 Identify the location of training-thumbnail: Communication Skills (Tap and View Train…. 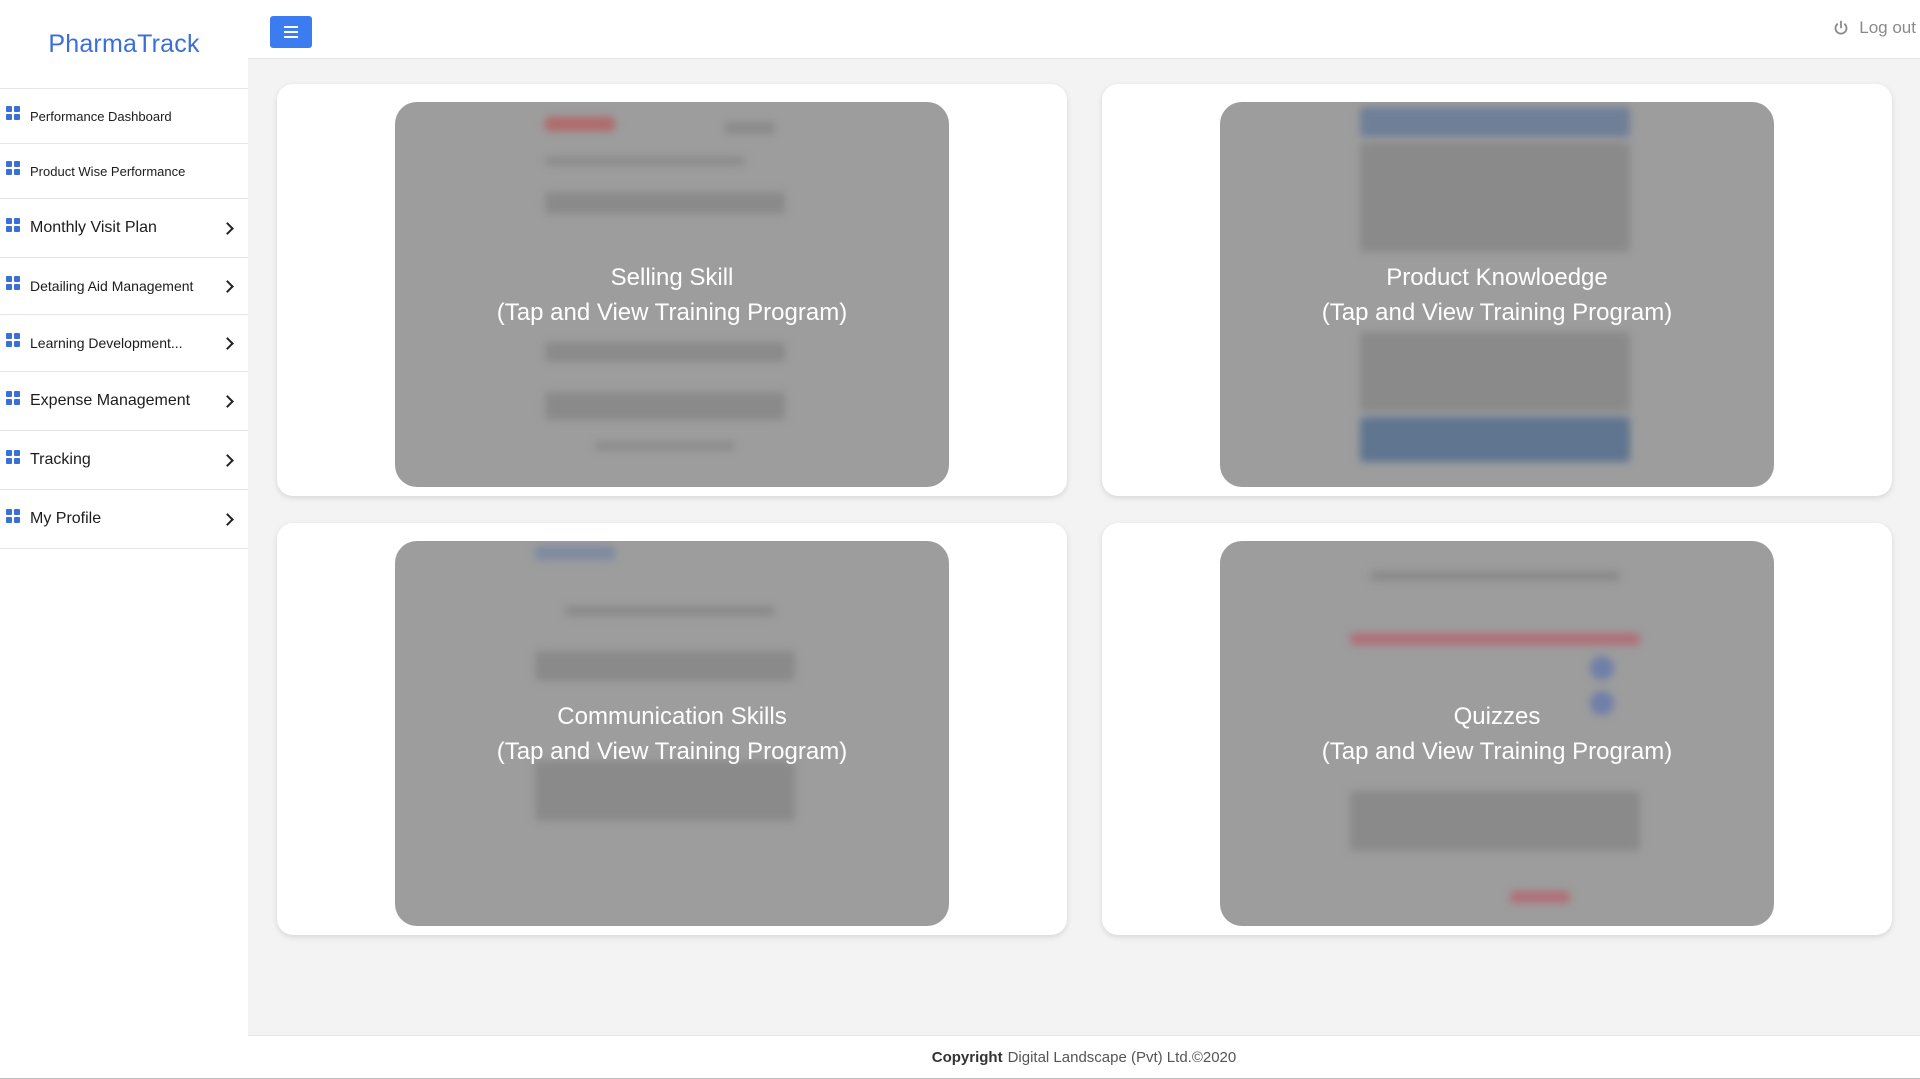
(672, 733).